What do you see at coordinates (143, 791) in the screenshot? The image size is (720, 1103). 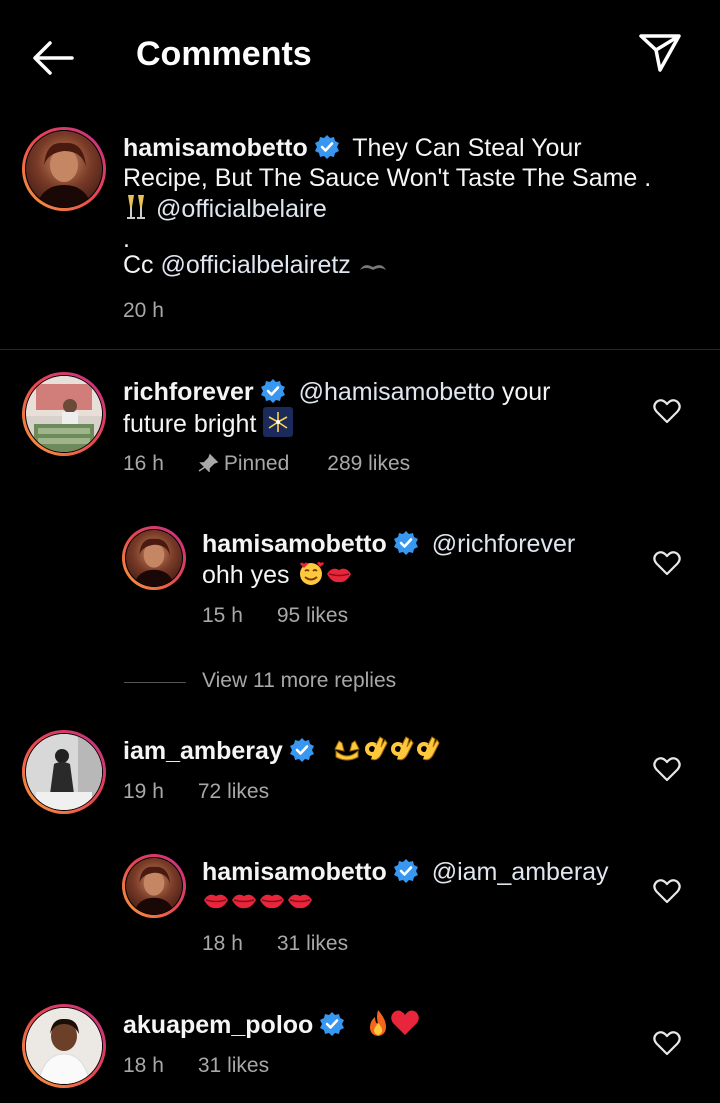 I see `timestamp: 19 h` at bounding box center [143, 791].